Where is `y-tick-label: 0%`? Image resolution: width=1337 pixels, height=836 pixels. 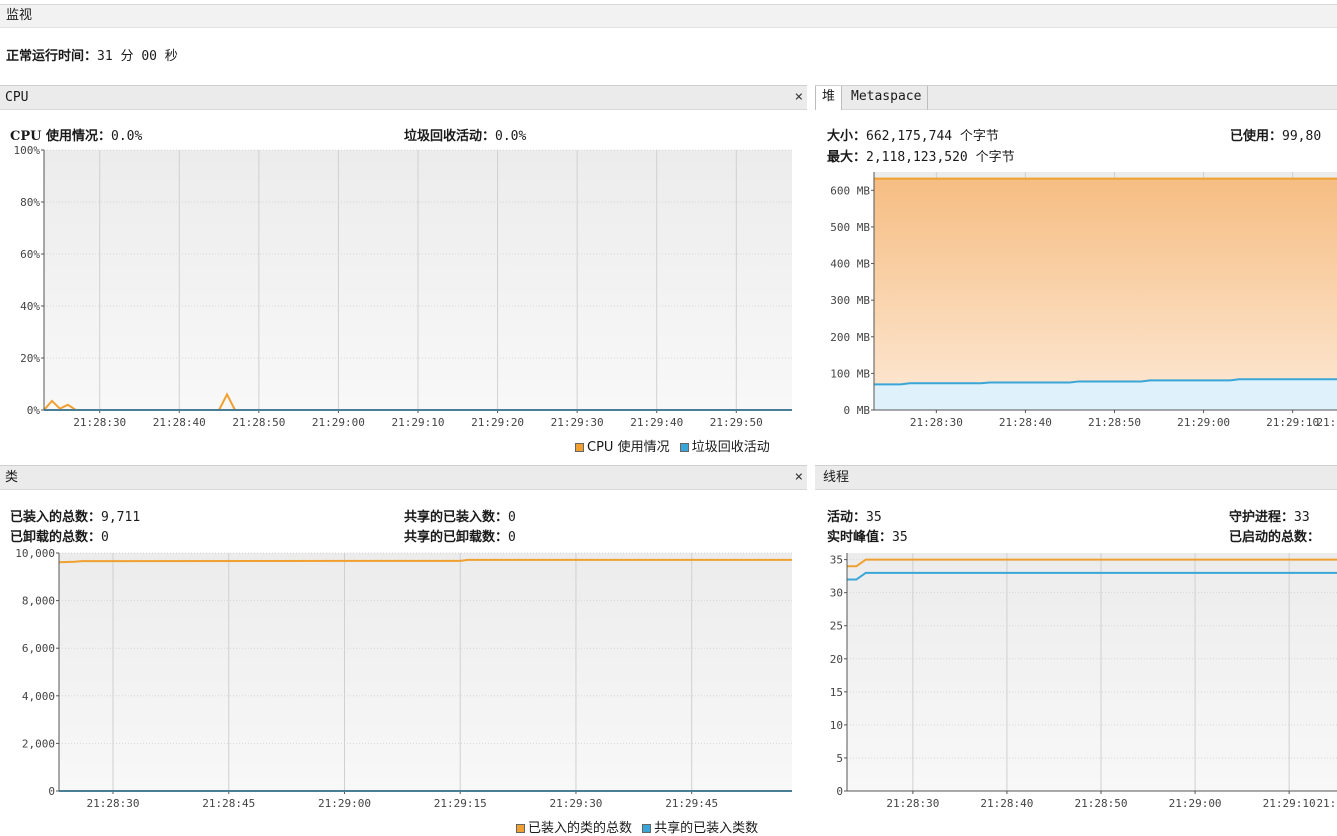
y-tick-label: 0% is located at coordinates (34, 410).